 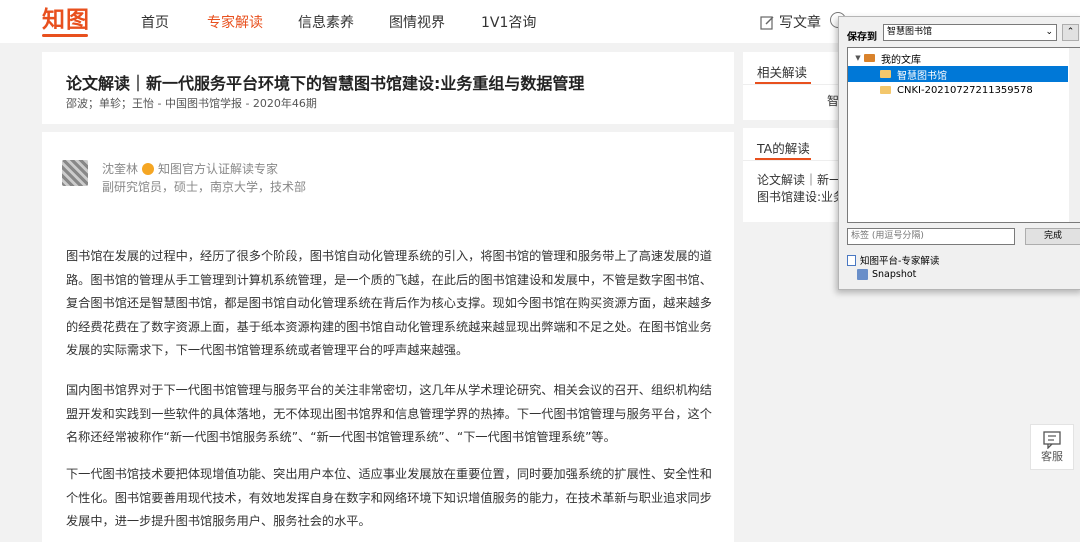 What do you see at coordinates (922, 76) in the screenshot?
I see `tree-item-label: 智慧图书馆` at bounding box center [922, 76].